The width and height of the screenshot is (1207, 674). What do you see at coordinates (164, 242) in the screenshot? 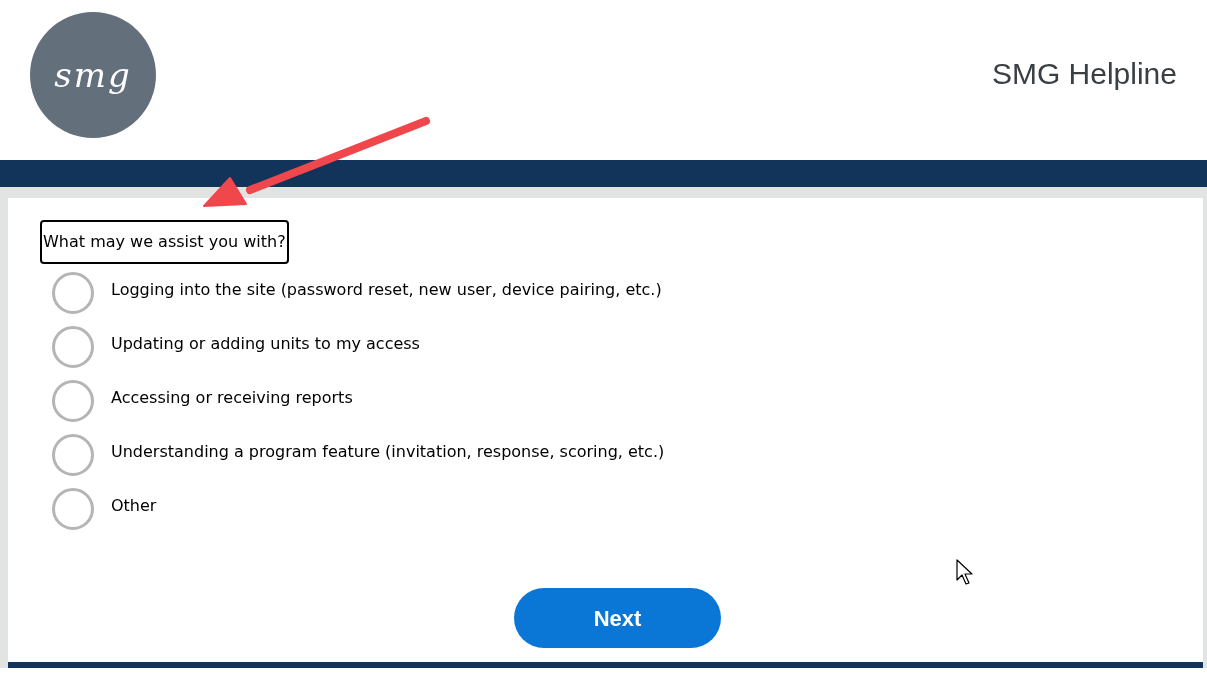
I see `question-label: What may we assist you with?` at bounding box center [164, 242].